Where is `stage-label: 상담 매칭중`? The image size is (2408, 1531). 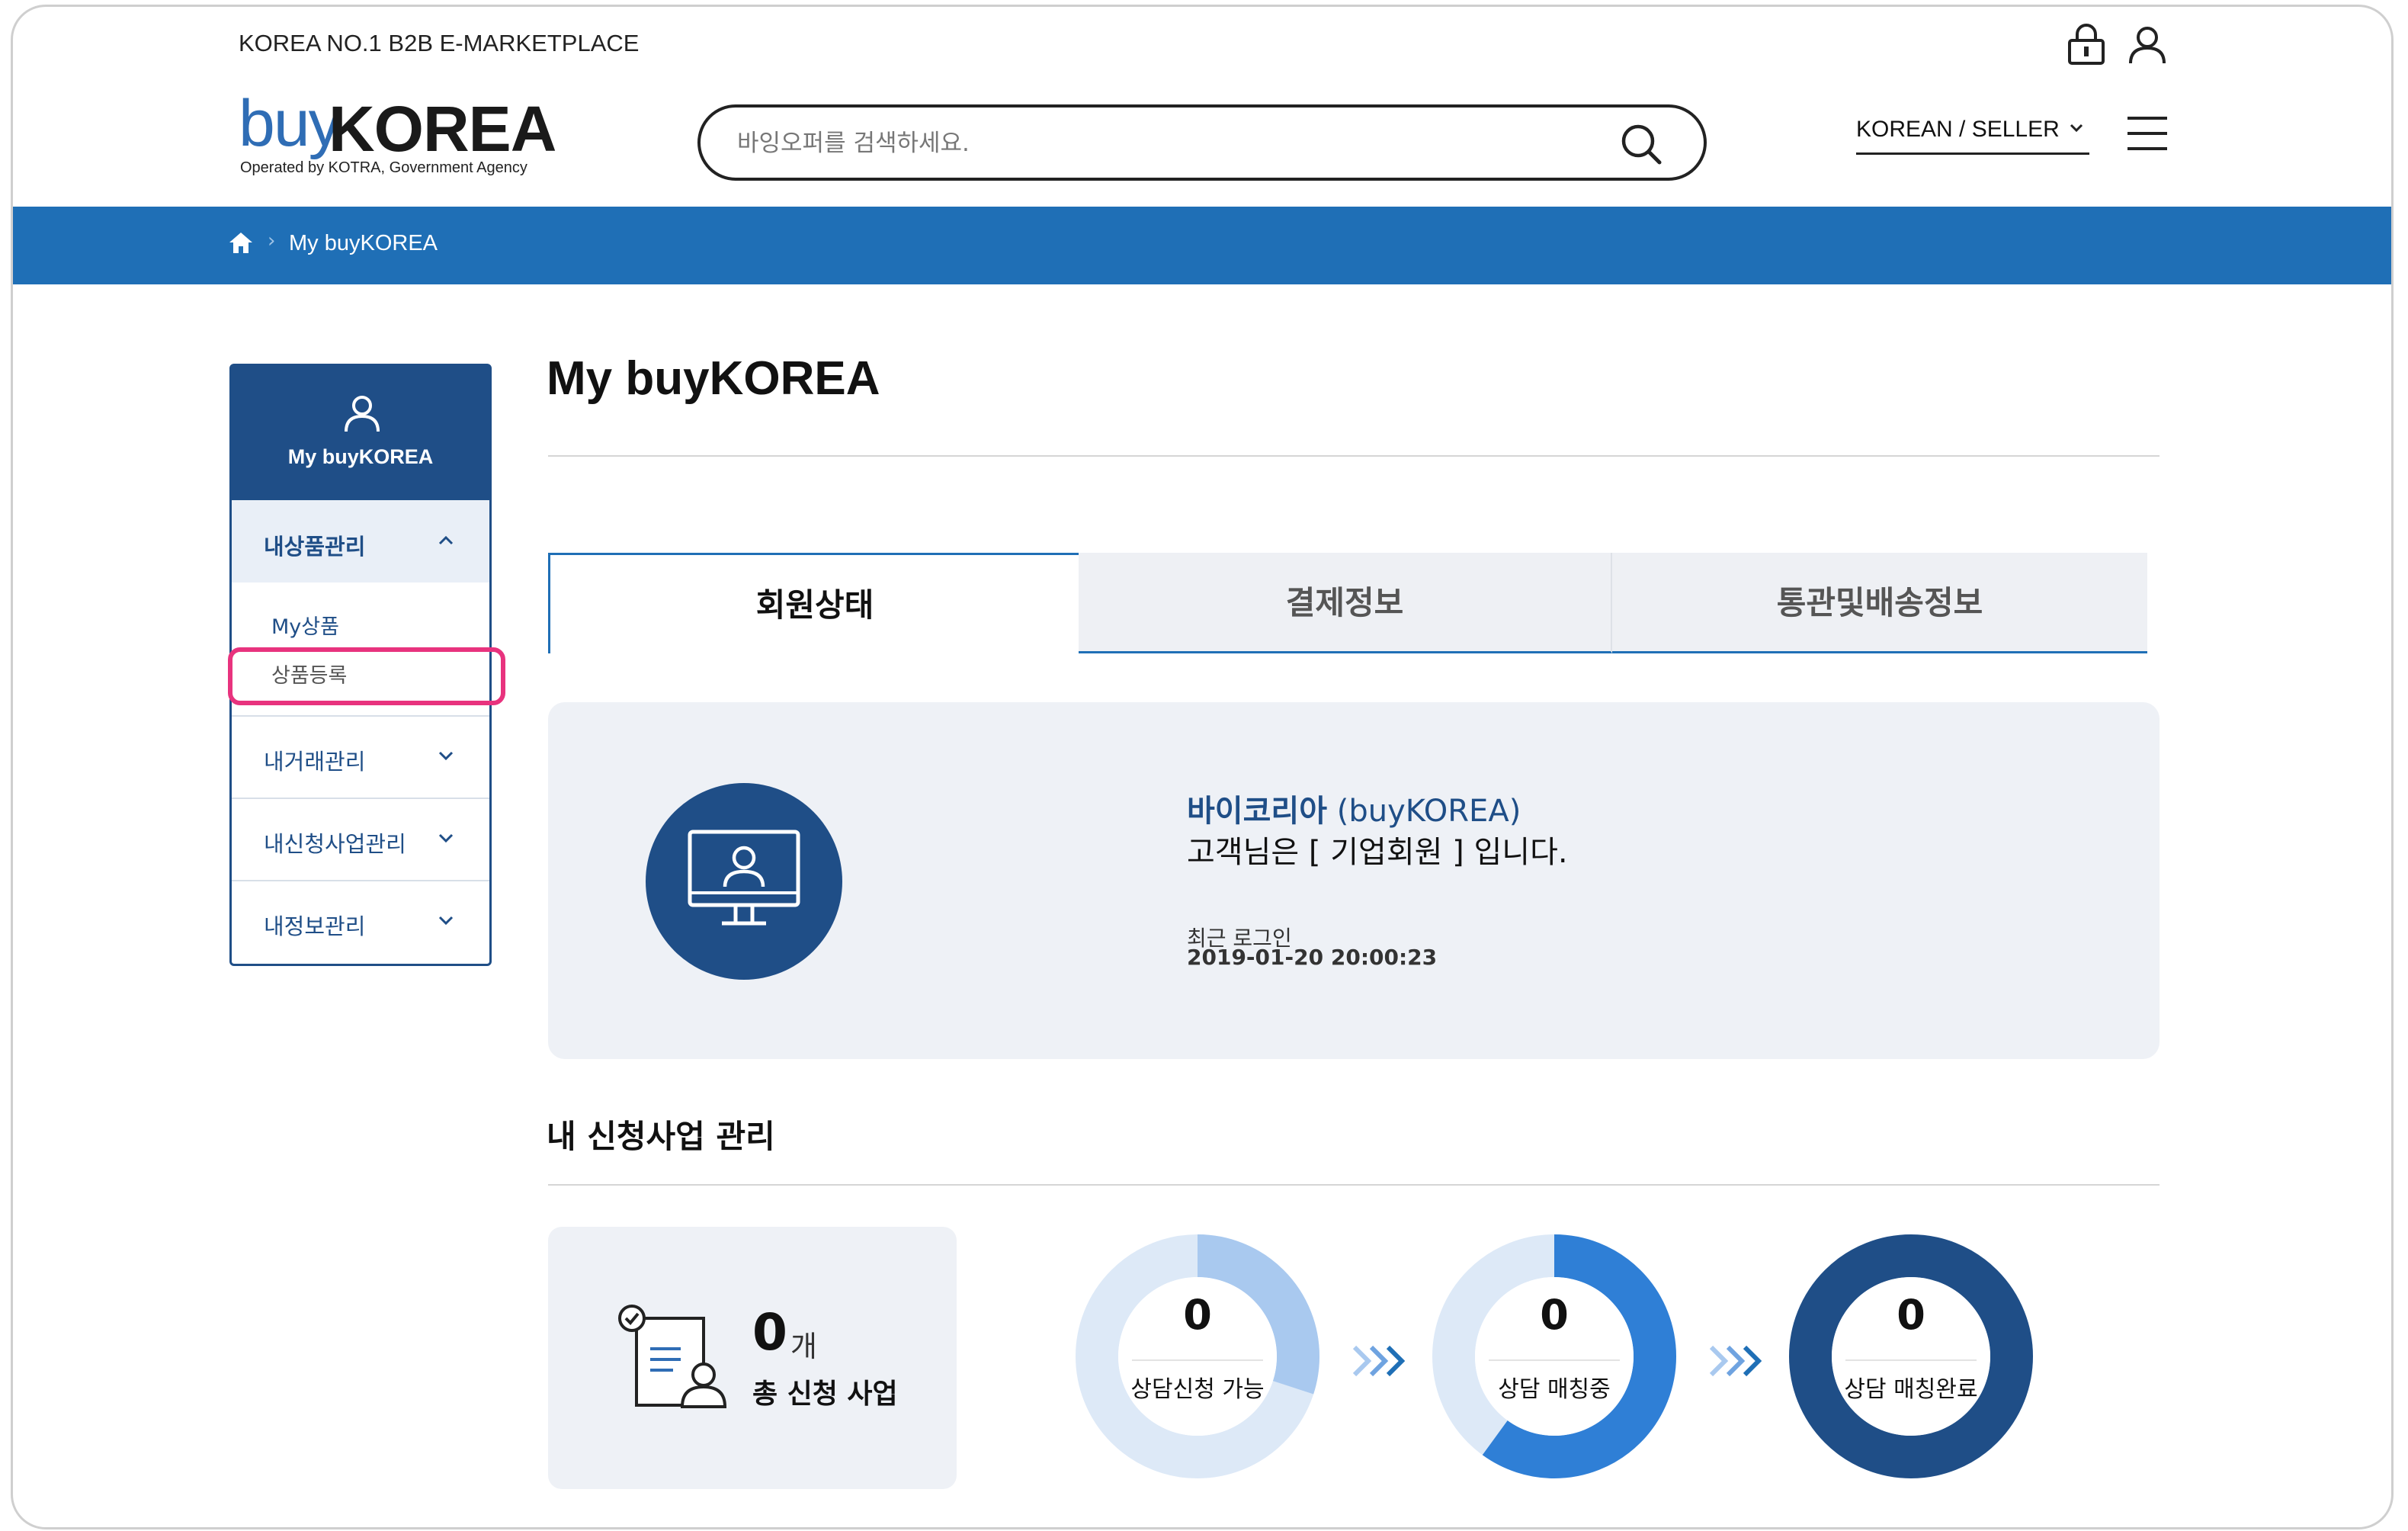
stage-label: 상담 매칭중 is located at coordinates (1554, 1389).